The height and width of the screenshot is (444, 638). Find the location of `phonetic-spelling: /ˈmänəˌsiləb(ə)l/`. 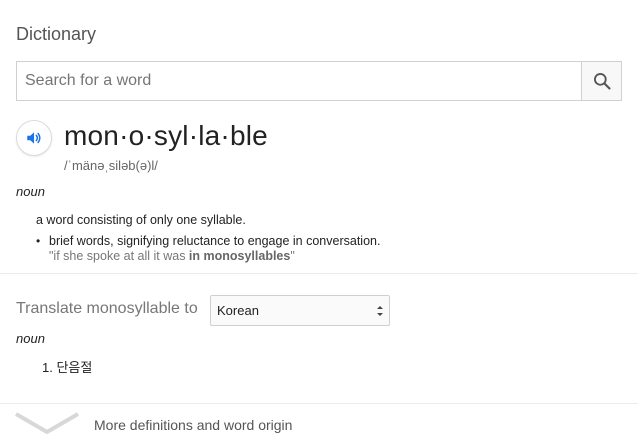

phonetic-spelling: /ˈmänəˌsiləb(ə)l/ is located at coordinates (111, 165).